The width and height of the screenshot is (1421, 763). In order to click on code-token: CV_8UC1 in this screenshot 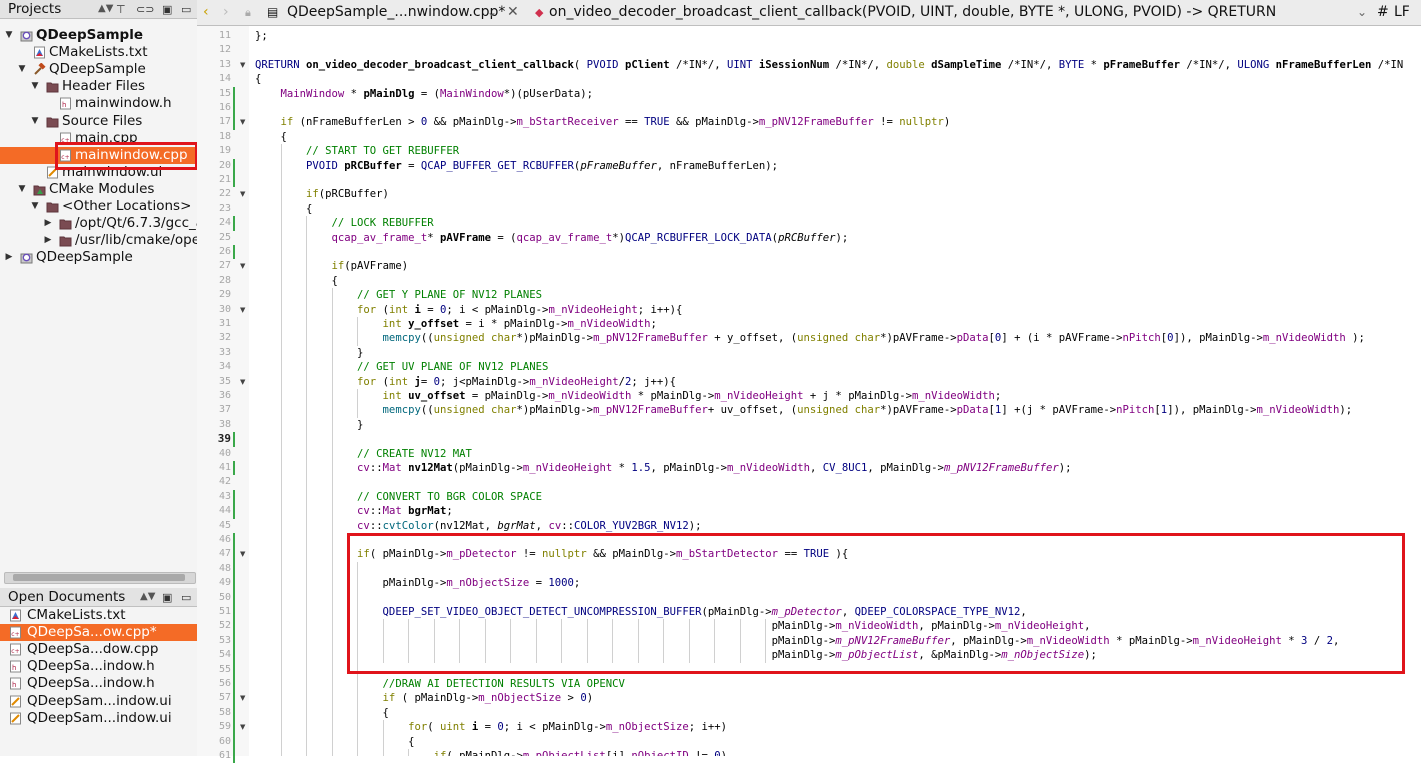, I will do `click(845, 468)`.